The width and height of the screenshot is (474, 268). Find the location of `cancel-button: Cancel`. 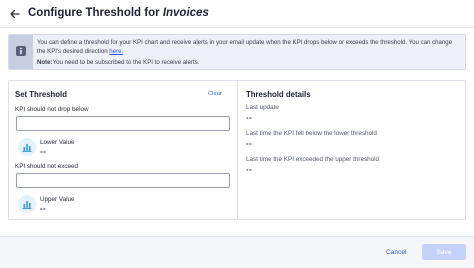

cancel-button: Cancel is located at coordinates (396, 252).